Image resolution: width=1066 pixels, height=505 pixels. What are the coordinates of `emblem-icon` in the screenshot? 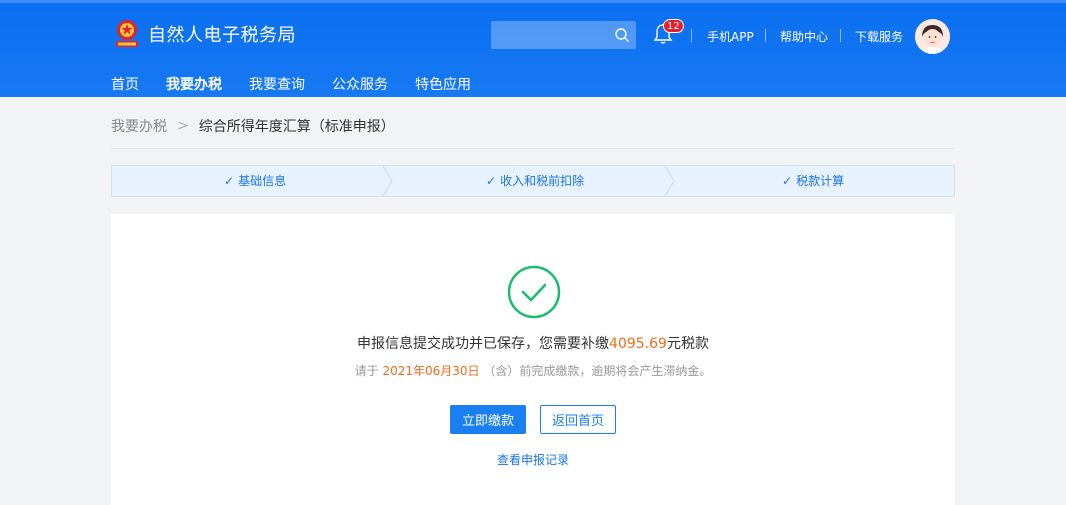 It's located at (127, 33).